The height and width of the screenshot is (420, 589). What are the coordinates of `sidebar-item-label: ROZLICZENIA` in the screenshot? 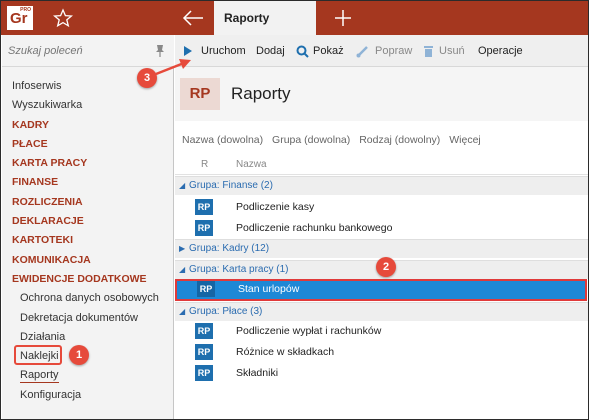 It's located at (47, 201).